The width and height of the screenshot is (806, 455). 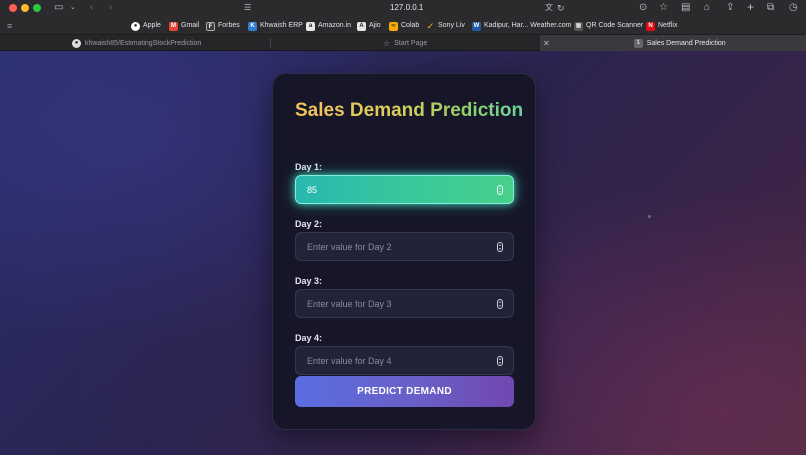 What do you see at coordinates (707, 8) in the screenshot?
I see `home-icon: ⌂` at bounding box center [707, 8].